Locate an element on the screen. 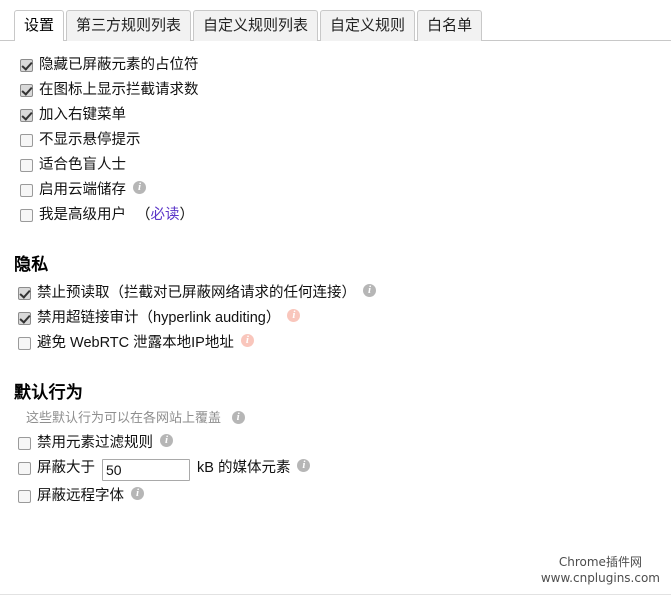  option-block-remote-fonts: 屏蔽远程字体 is located at coordinates (335, 496).